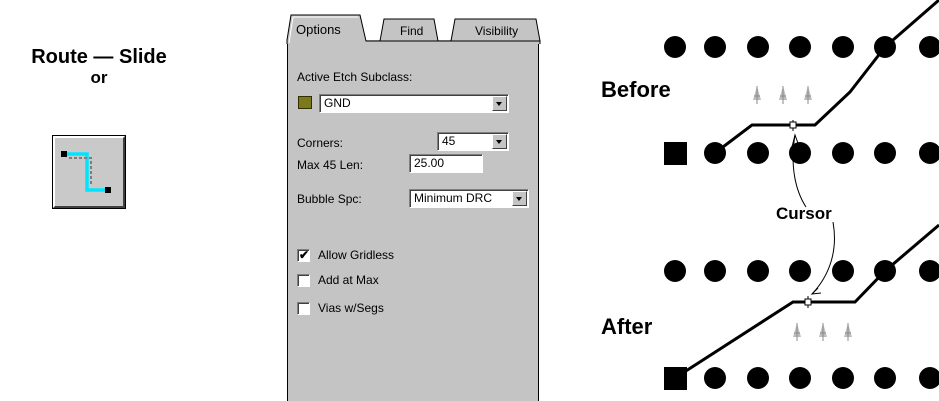 This screenshot has height=401, width=939. I want to click on corners-label: Corners:, so click(320, 143).